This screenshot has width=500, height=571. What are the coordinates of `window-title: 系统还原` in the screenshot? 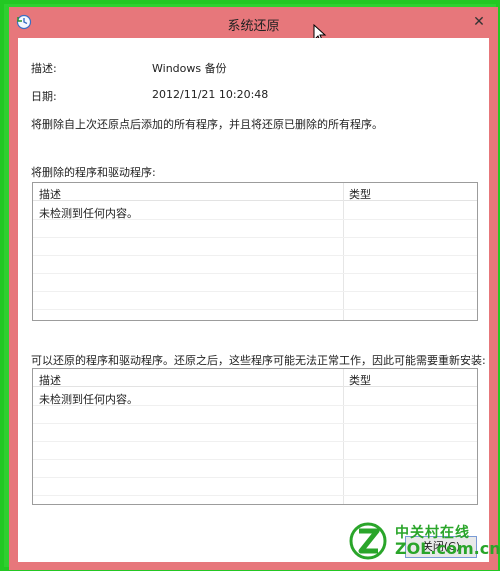 It's located at (253, 26).